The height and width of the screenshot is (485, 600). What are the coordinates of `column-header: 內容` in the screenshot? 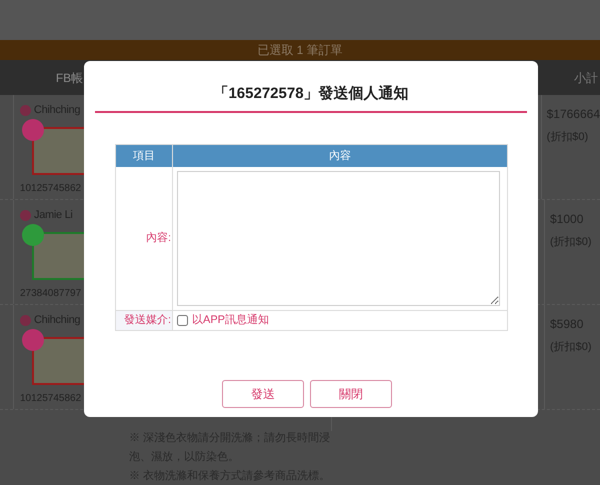 It's located at (340, 156).